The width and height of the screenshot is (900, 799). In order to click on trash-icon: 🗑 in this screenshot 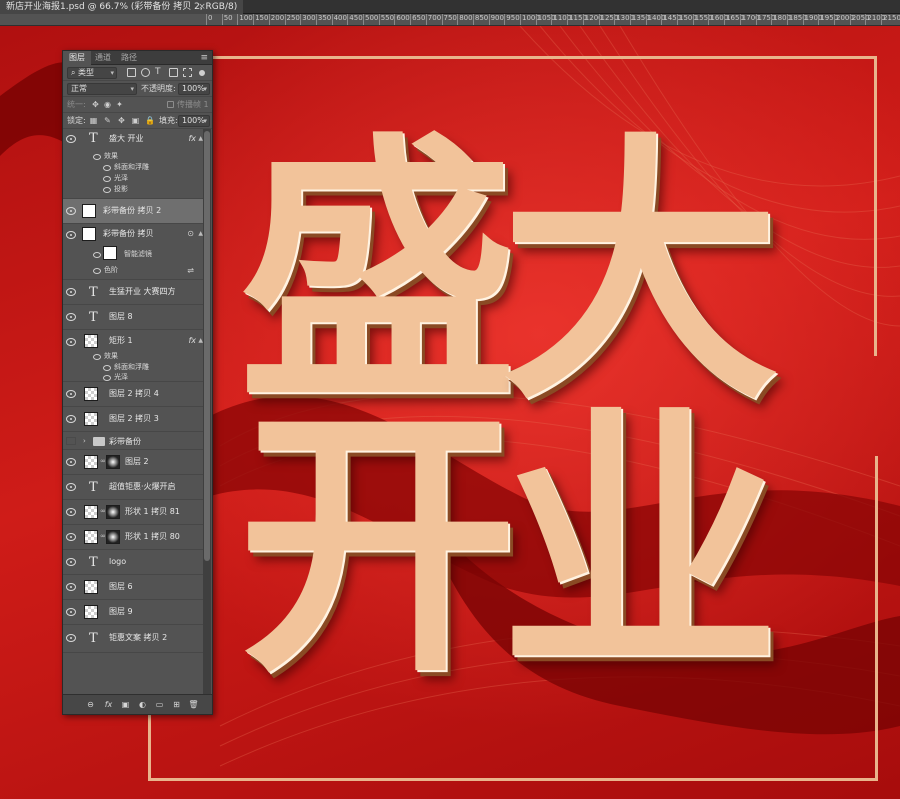, I will do `click(193, 704)`.